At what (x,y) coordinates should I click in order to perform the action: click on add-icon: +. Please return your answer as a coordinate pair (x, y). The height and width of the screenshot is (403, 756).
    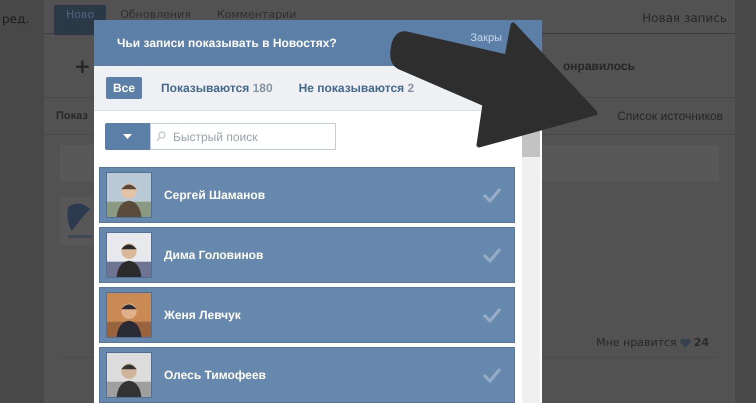
    Looking at the image, I should click on (82, 66).